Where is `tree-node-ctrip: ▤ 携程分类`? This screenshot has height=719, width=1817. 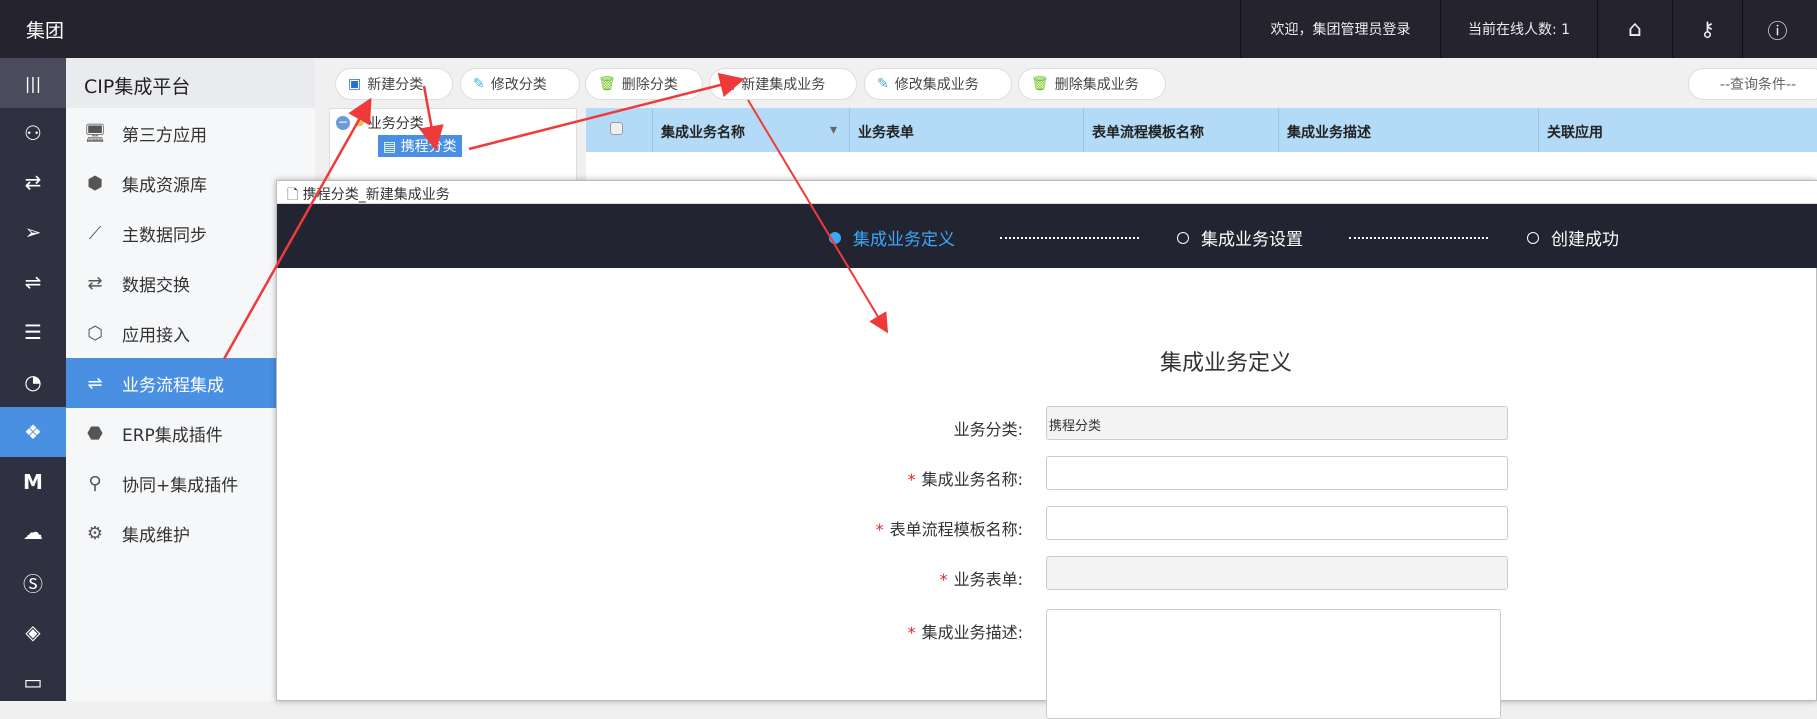
tree-node-ctrip: ▤ 携程分类 is located at coordinates (420, 146).